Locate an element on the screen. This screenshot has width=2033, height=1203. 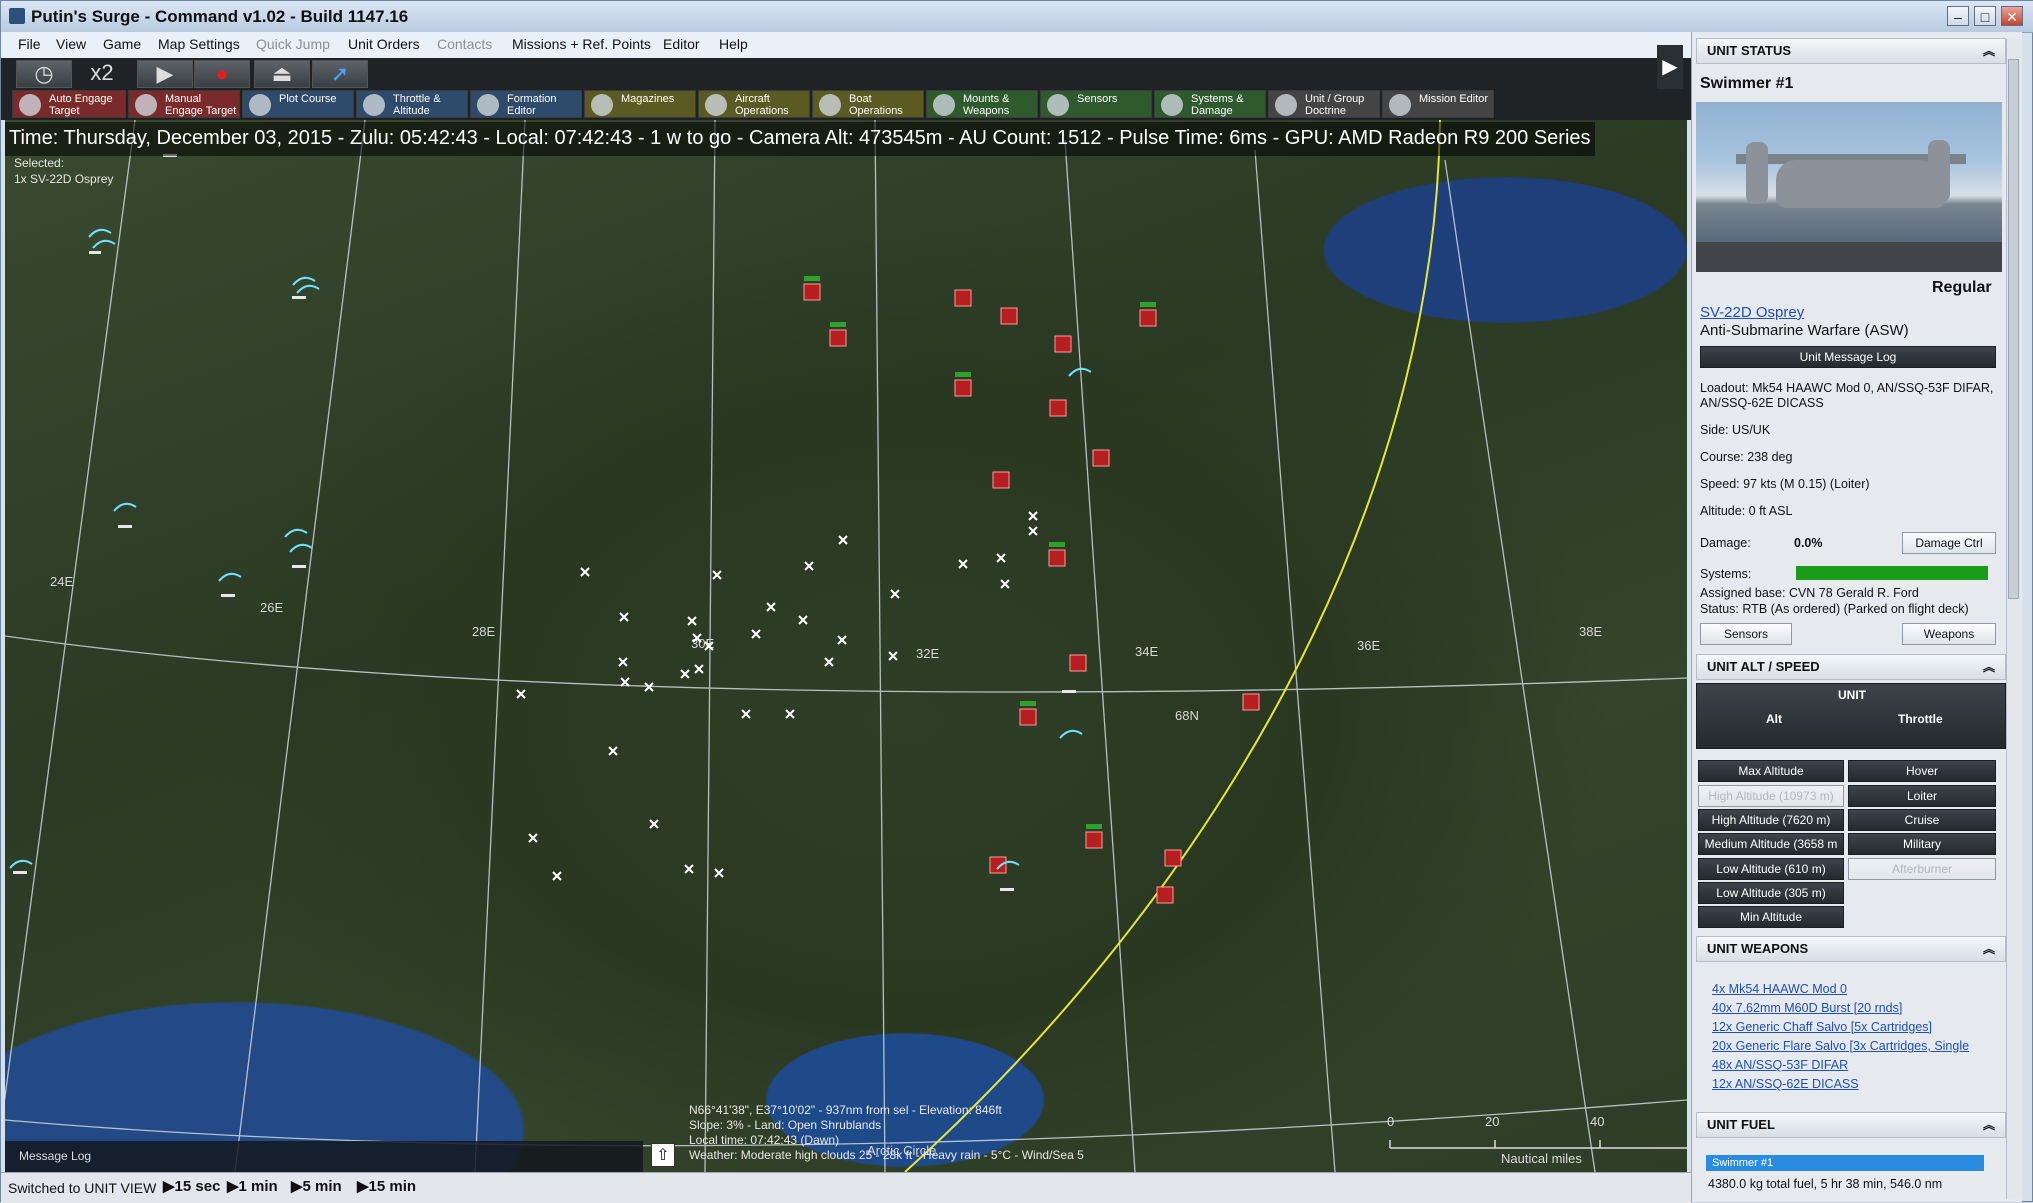
lat-label: 68N is located at coordinates (1187, 715).